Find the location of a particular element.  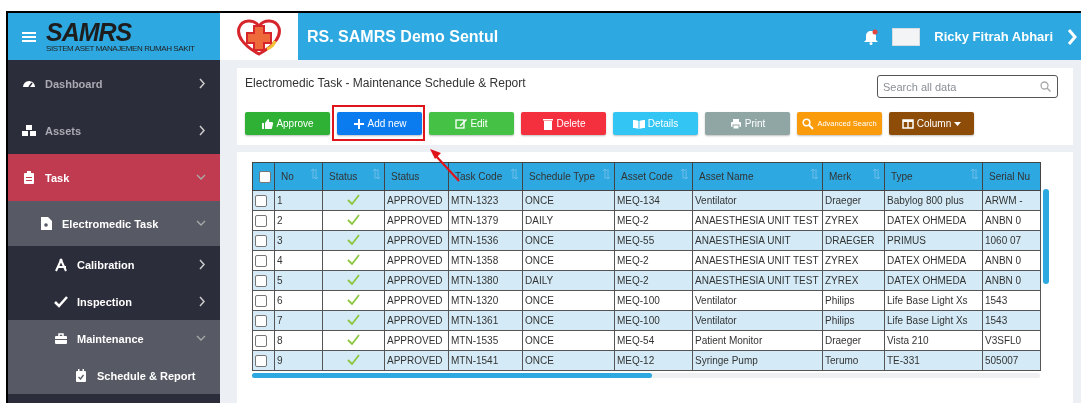

sidebar-item: Electromedic Task is located at coordinates (114, 223).